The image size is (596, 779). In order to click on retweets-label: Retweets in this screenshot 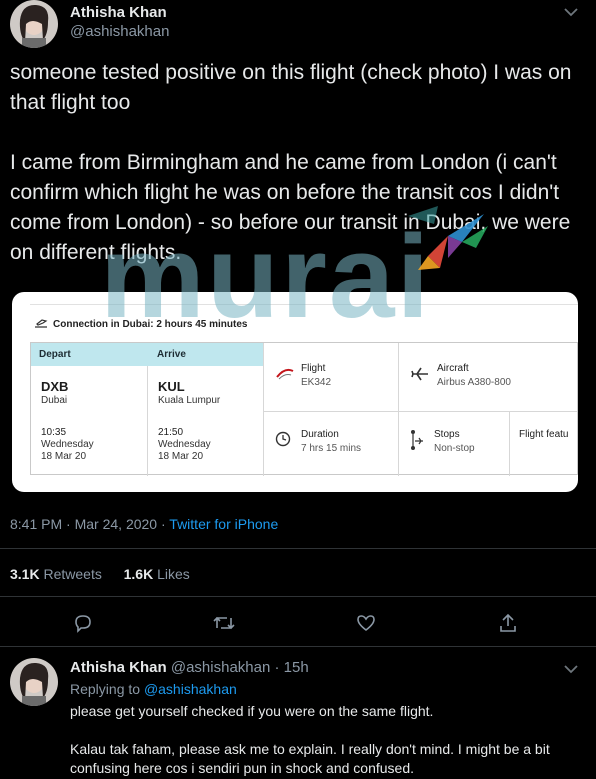, I will do `click(72, 574)`.